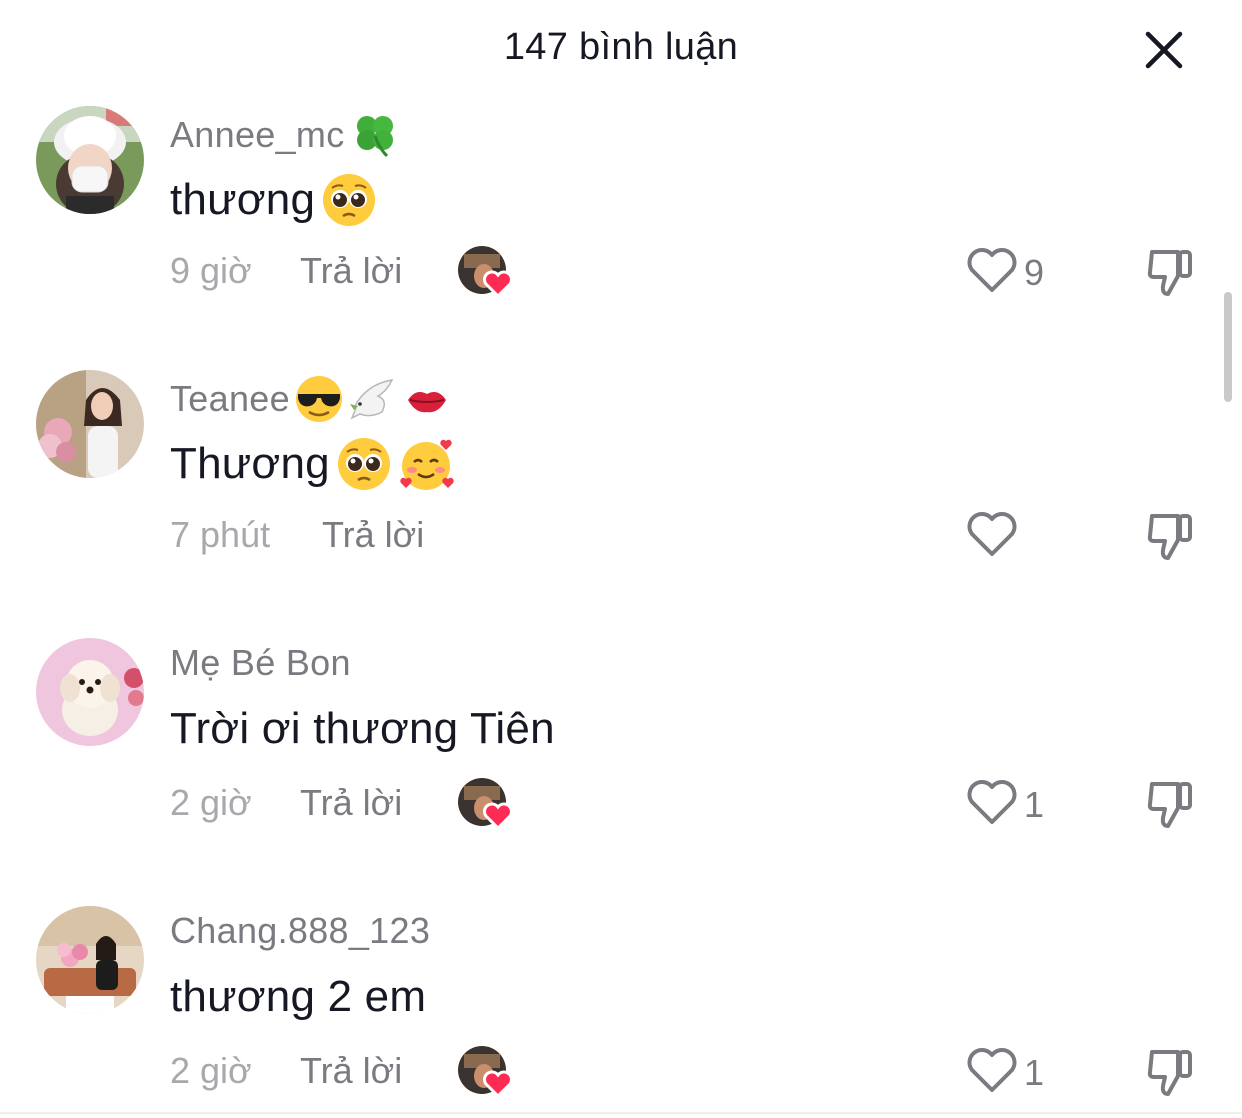 The image size is (1242, 1118). I want to click on username: Chang.888_123, so click(300, 931).